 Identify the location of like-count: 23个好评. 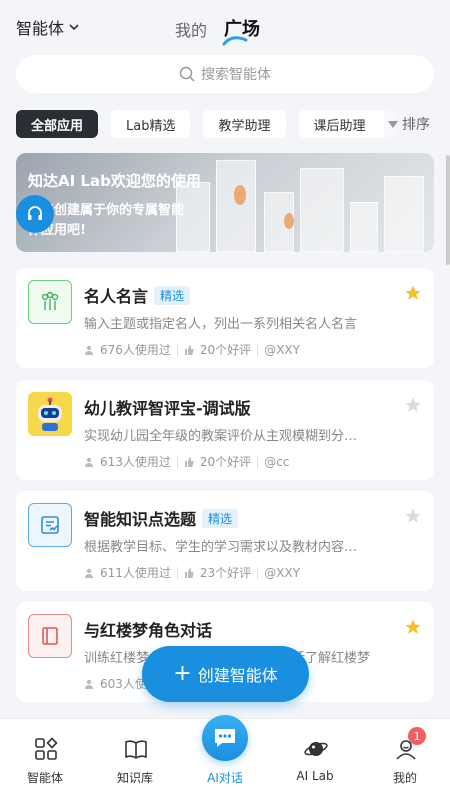
(225, 573).